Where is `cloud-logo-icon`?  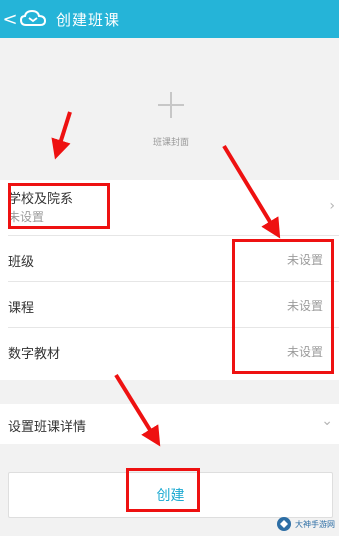 cloud-logo-icon is located at coordinates (33, 17).